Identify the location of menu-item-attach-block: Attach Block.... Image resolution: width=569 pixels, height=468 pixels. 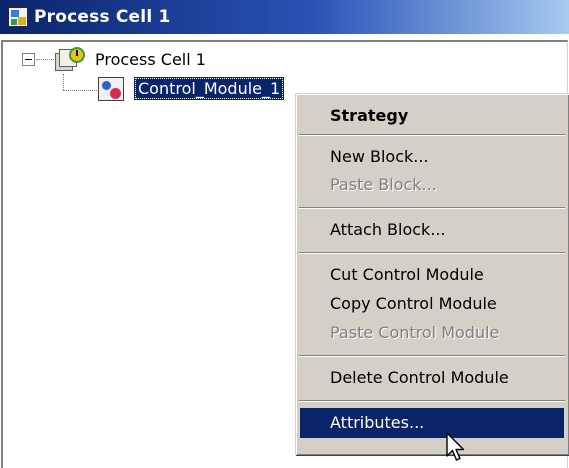
(432, 230).